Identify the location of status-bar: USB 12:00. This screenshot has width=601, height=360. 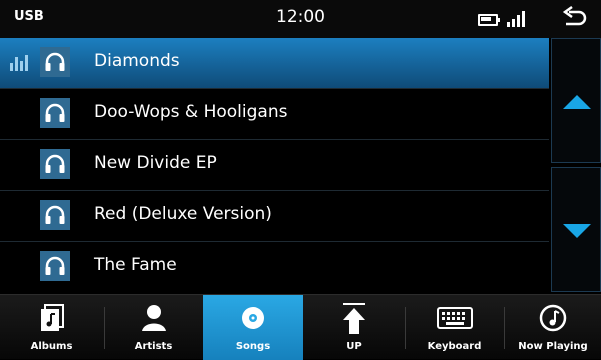
(300, 19).